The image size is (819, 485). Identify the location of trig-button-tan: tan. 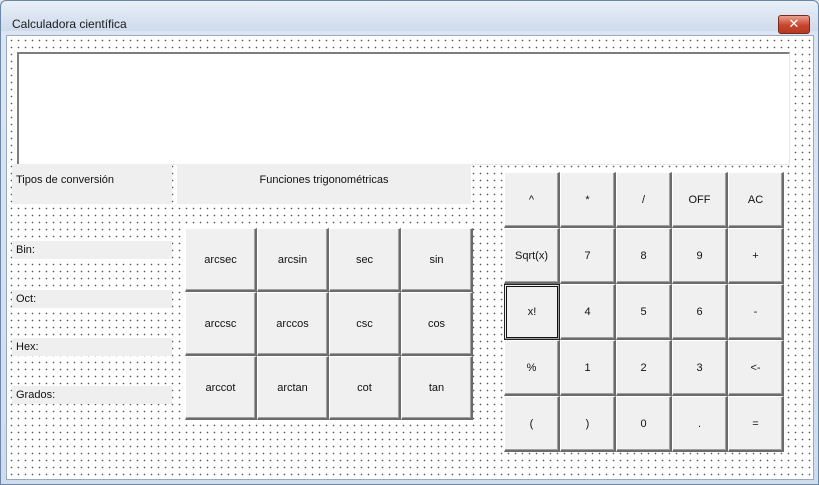
(437, 388).